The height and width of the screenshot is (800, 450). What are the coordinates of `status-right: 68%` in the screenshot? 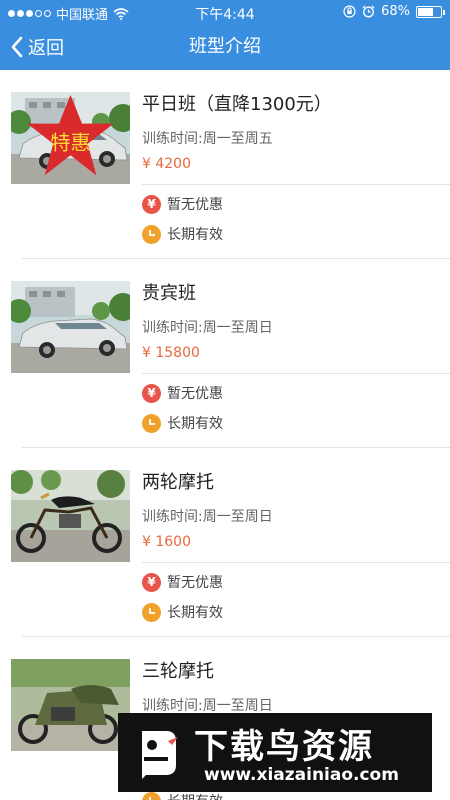 It's located at (394, 11).